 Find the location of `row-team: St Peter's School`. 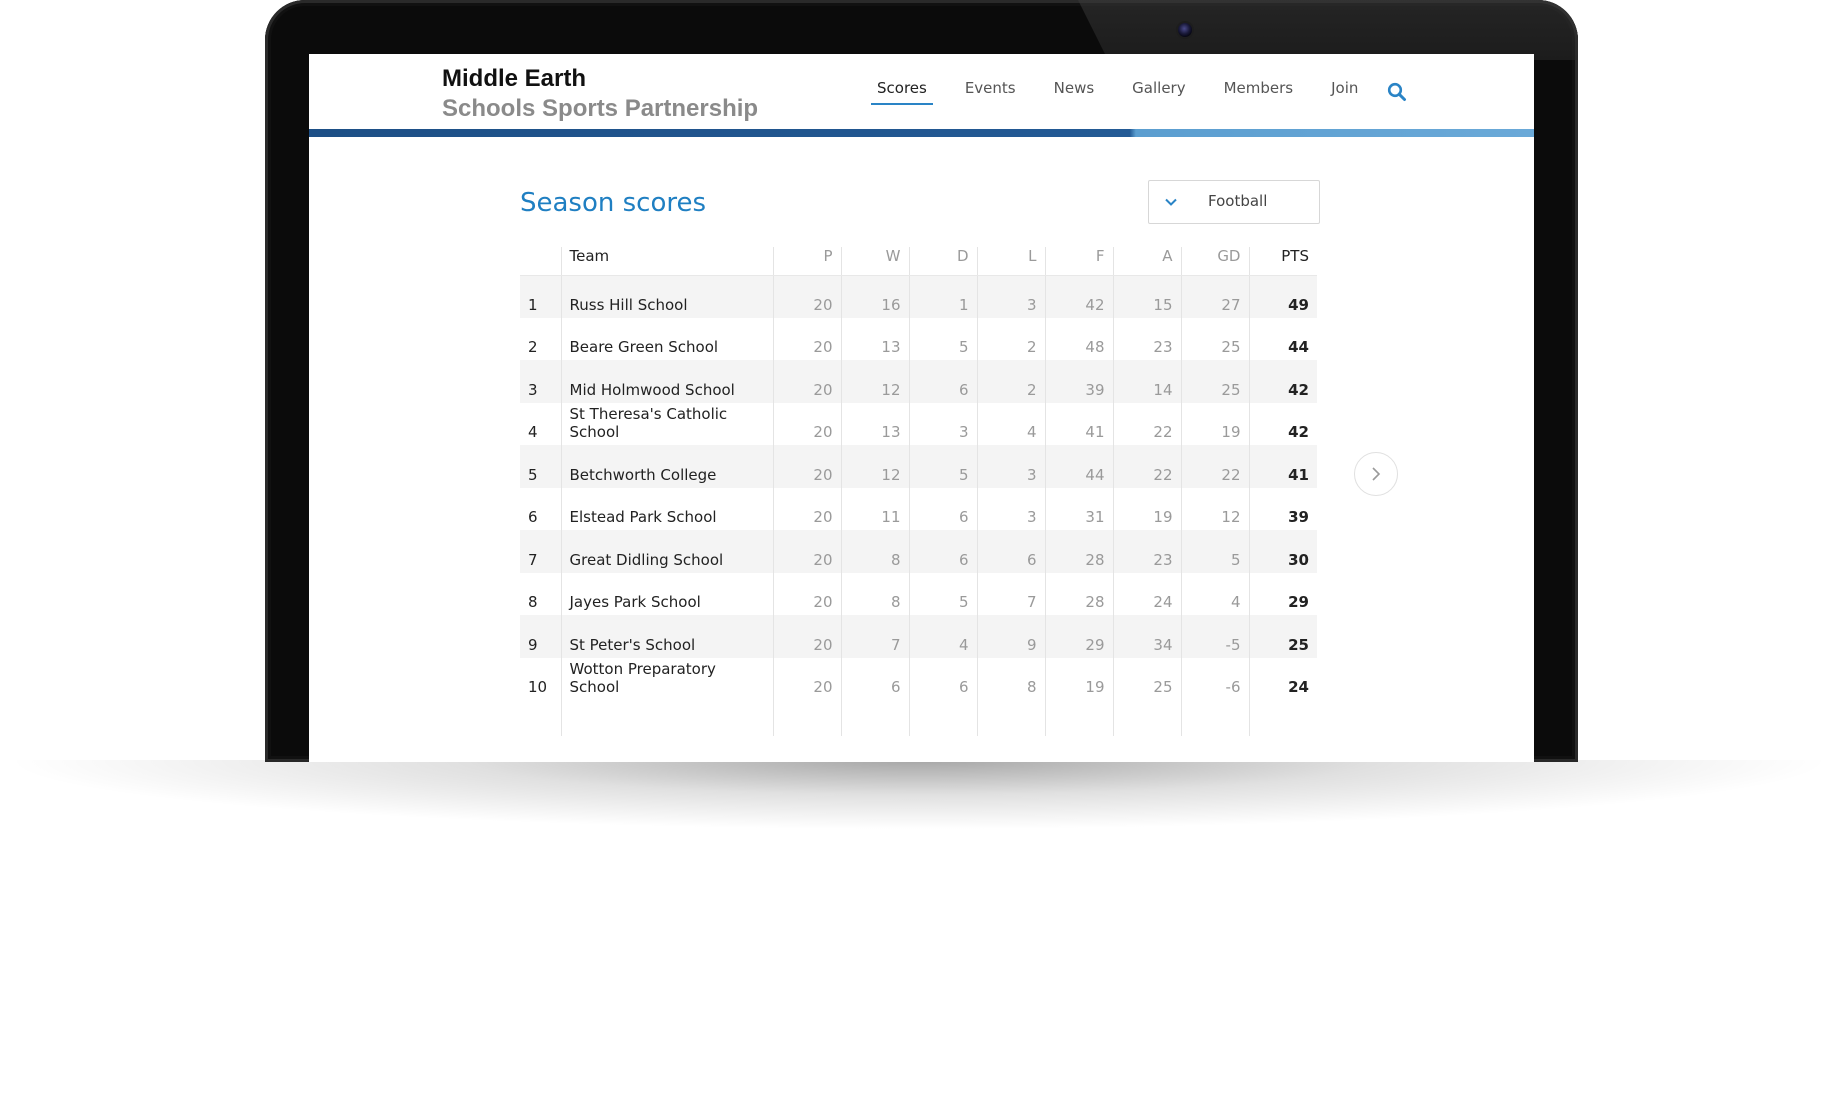

row-team: St Peter's School is located at coordinates (667, 636).